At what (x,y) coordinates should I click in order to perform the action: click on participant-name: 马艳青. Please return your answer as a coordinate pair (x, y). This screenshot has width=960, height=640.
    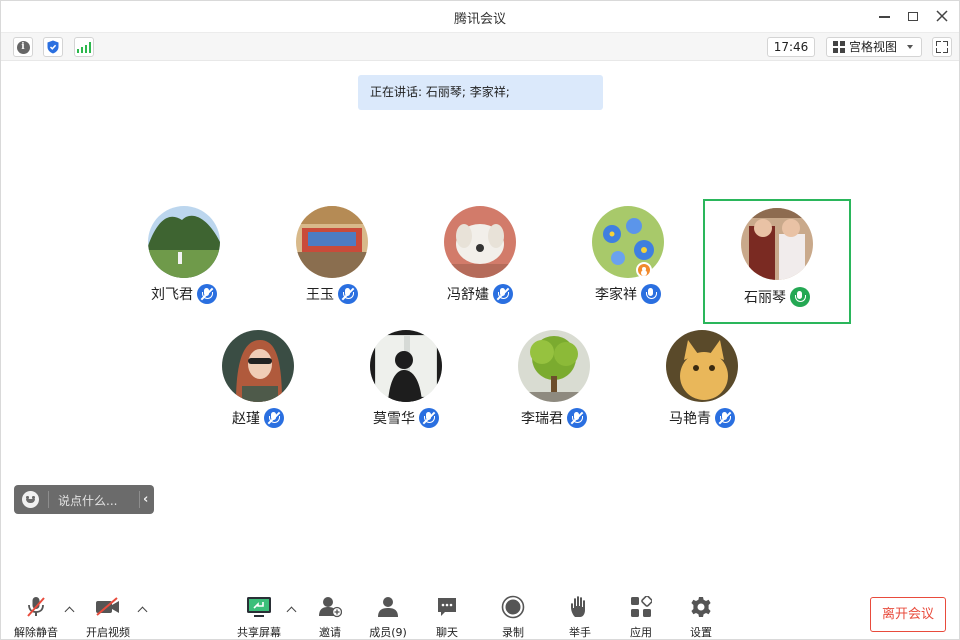
    Looking at the image, I should click on (690, 419).